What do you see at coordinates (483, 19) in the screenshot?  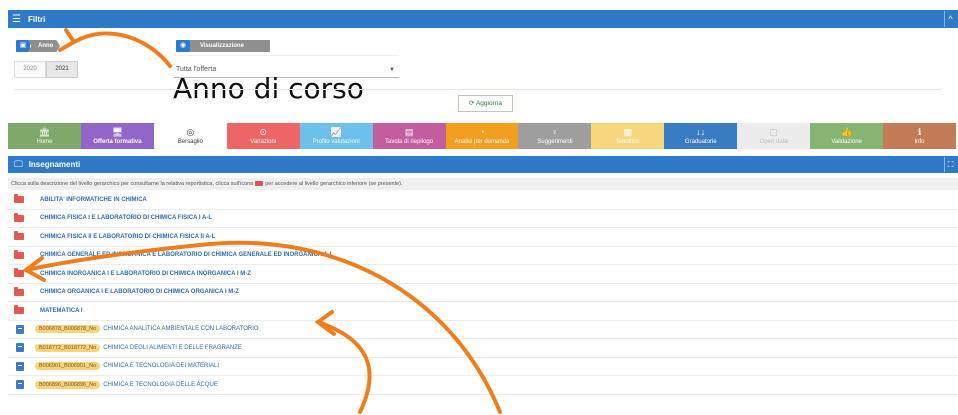 I see `filters-header: ☰ Filtri ^` at bounding box center [483, 19].